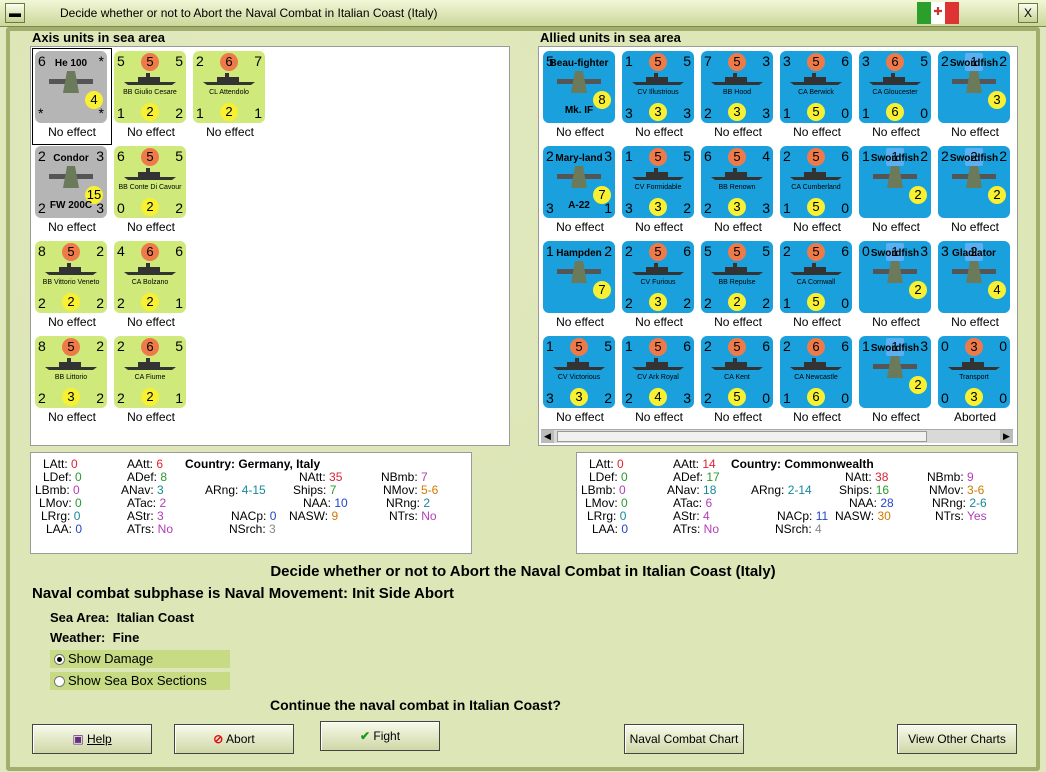 The height and width of the screenshot is (772, 1046). What do you see at coordinates (140, 681) in the screenshot?
I see `show-sea-box-sections-radio: Show Sea Box Sections` at bounding box center [140, 681].